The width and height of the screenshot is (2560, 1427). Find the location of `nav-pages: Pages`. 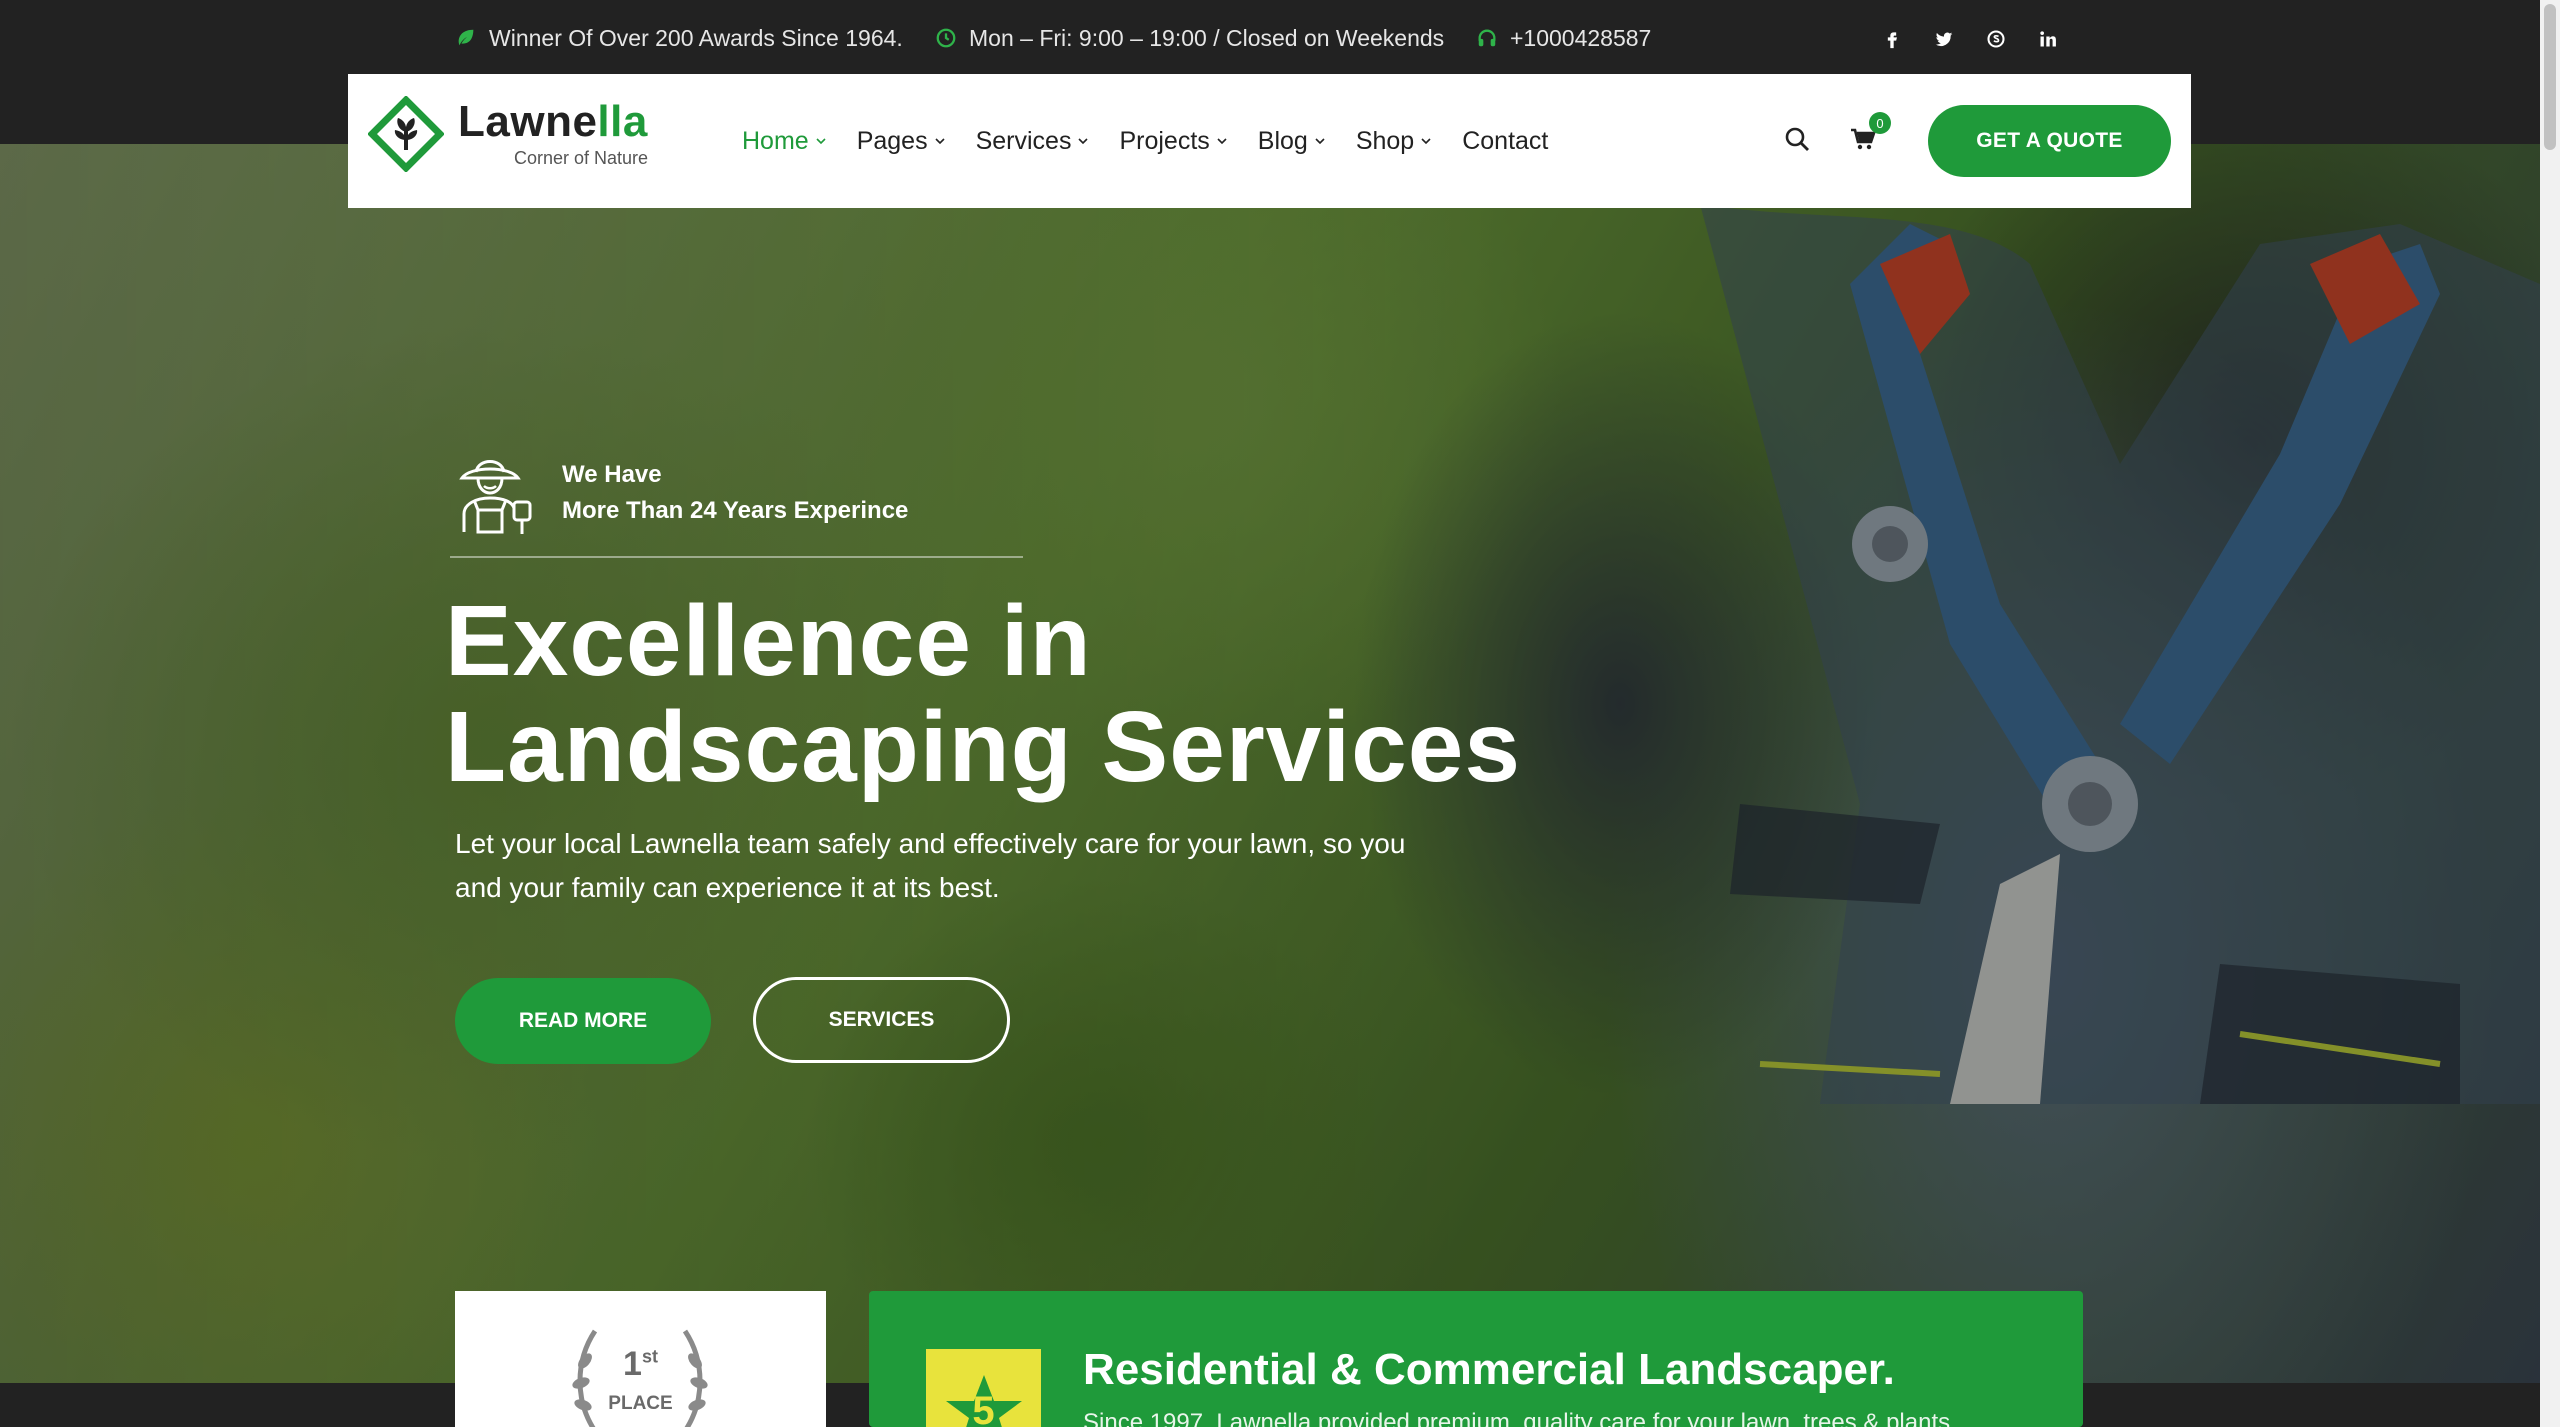

nav-pages: Pages is located at coordinates (901, 141).